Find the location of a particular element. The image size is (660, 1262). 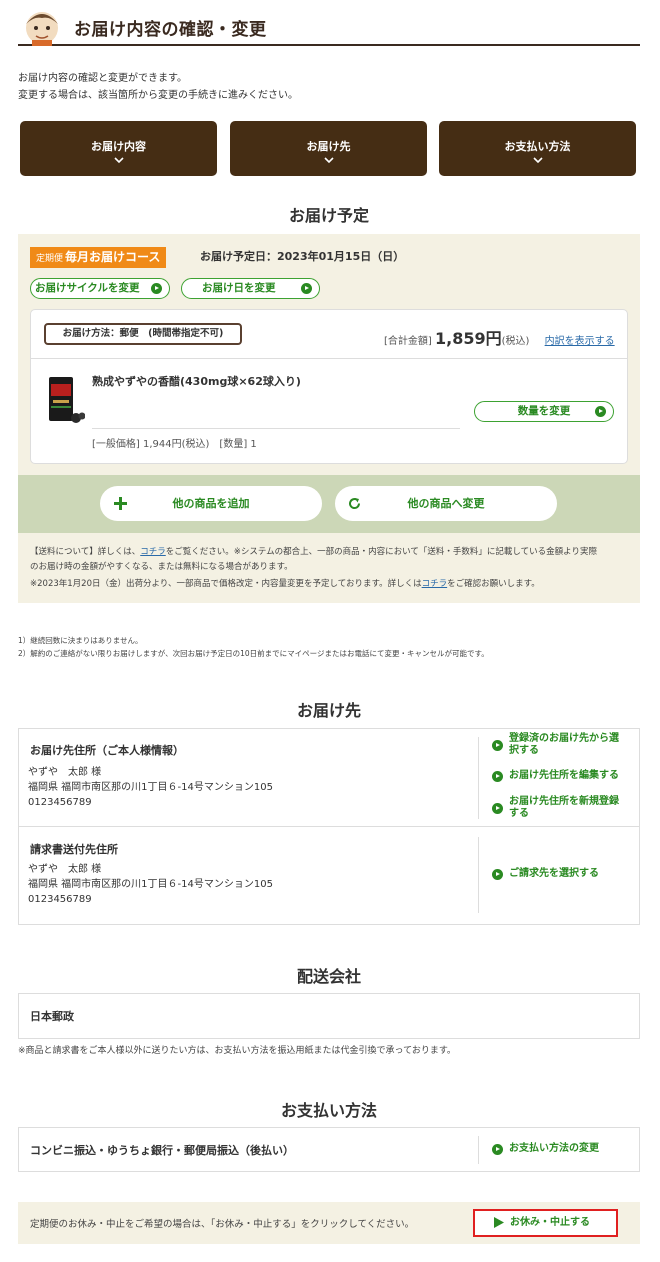

link-label: お届け先住所を編集する is located at coordinates (564, 775).